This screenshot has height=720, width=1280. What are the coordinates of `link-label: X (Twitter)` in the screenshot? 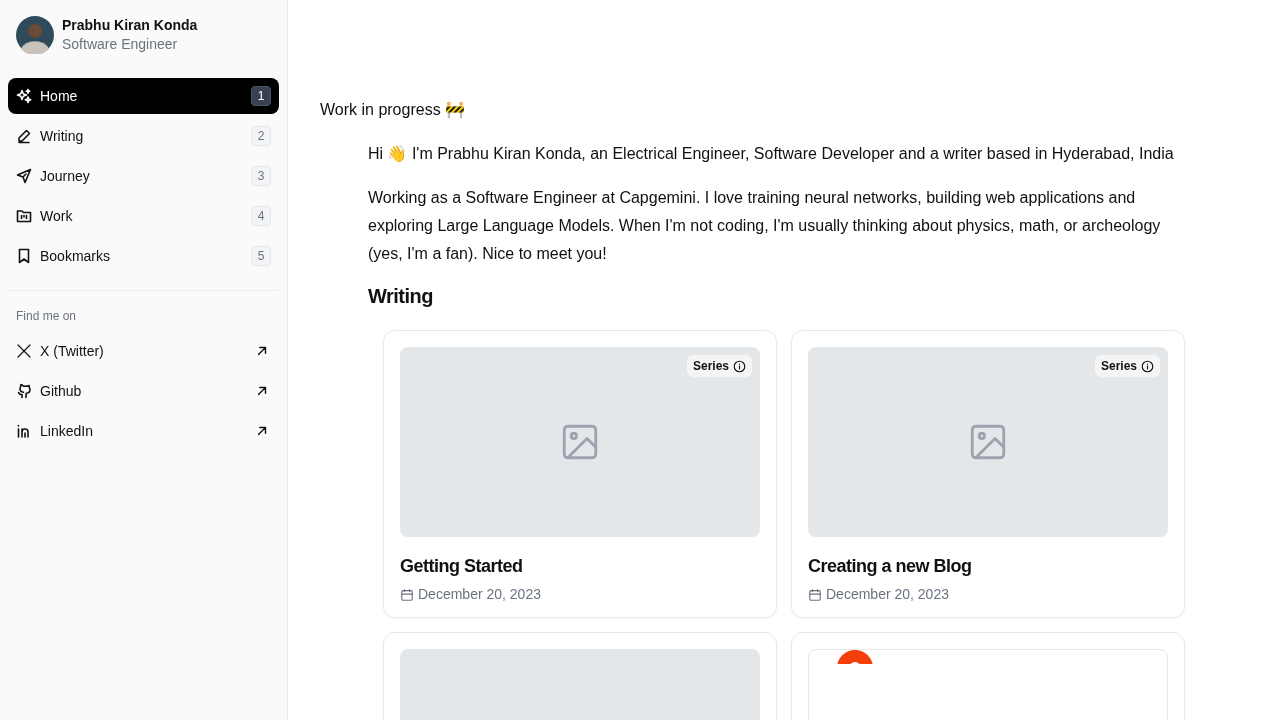 It's located at (72, 351).